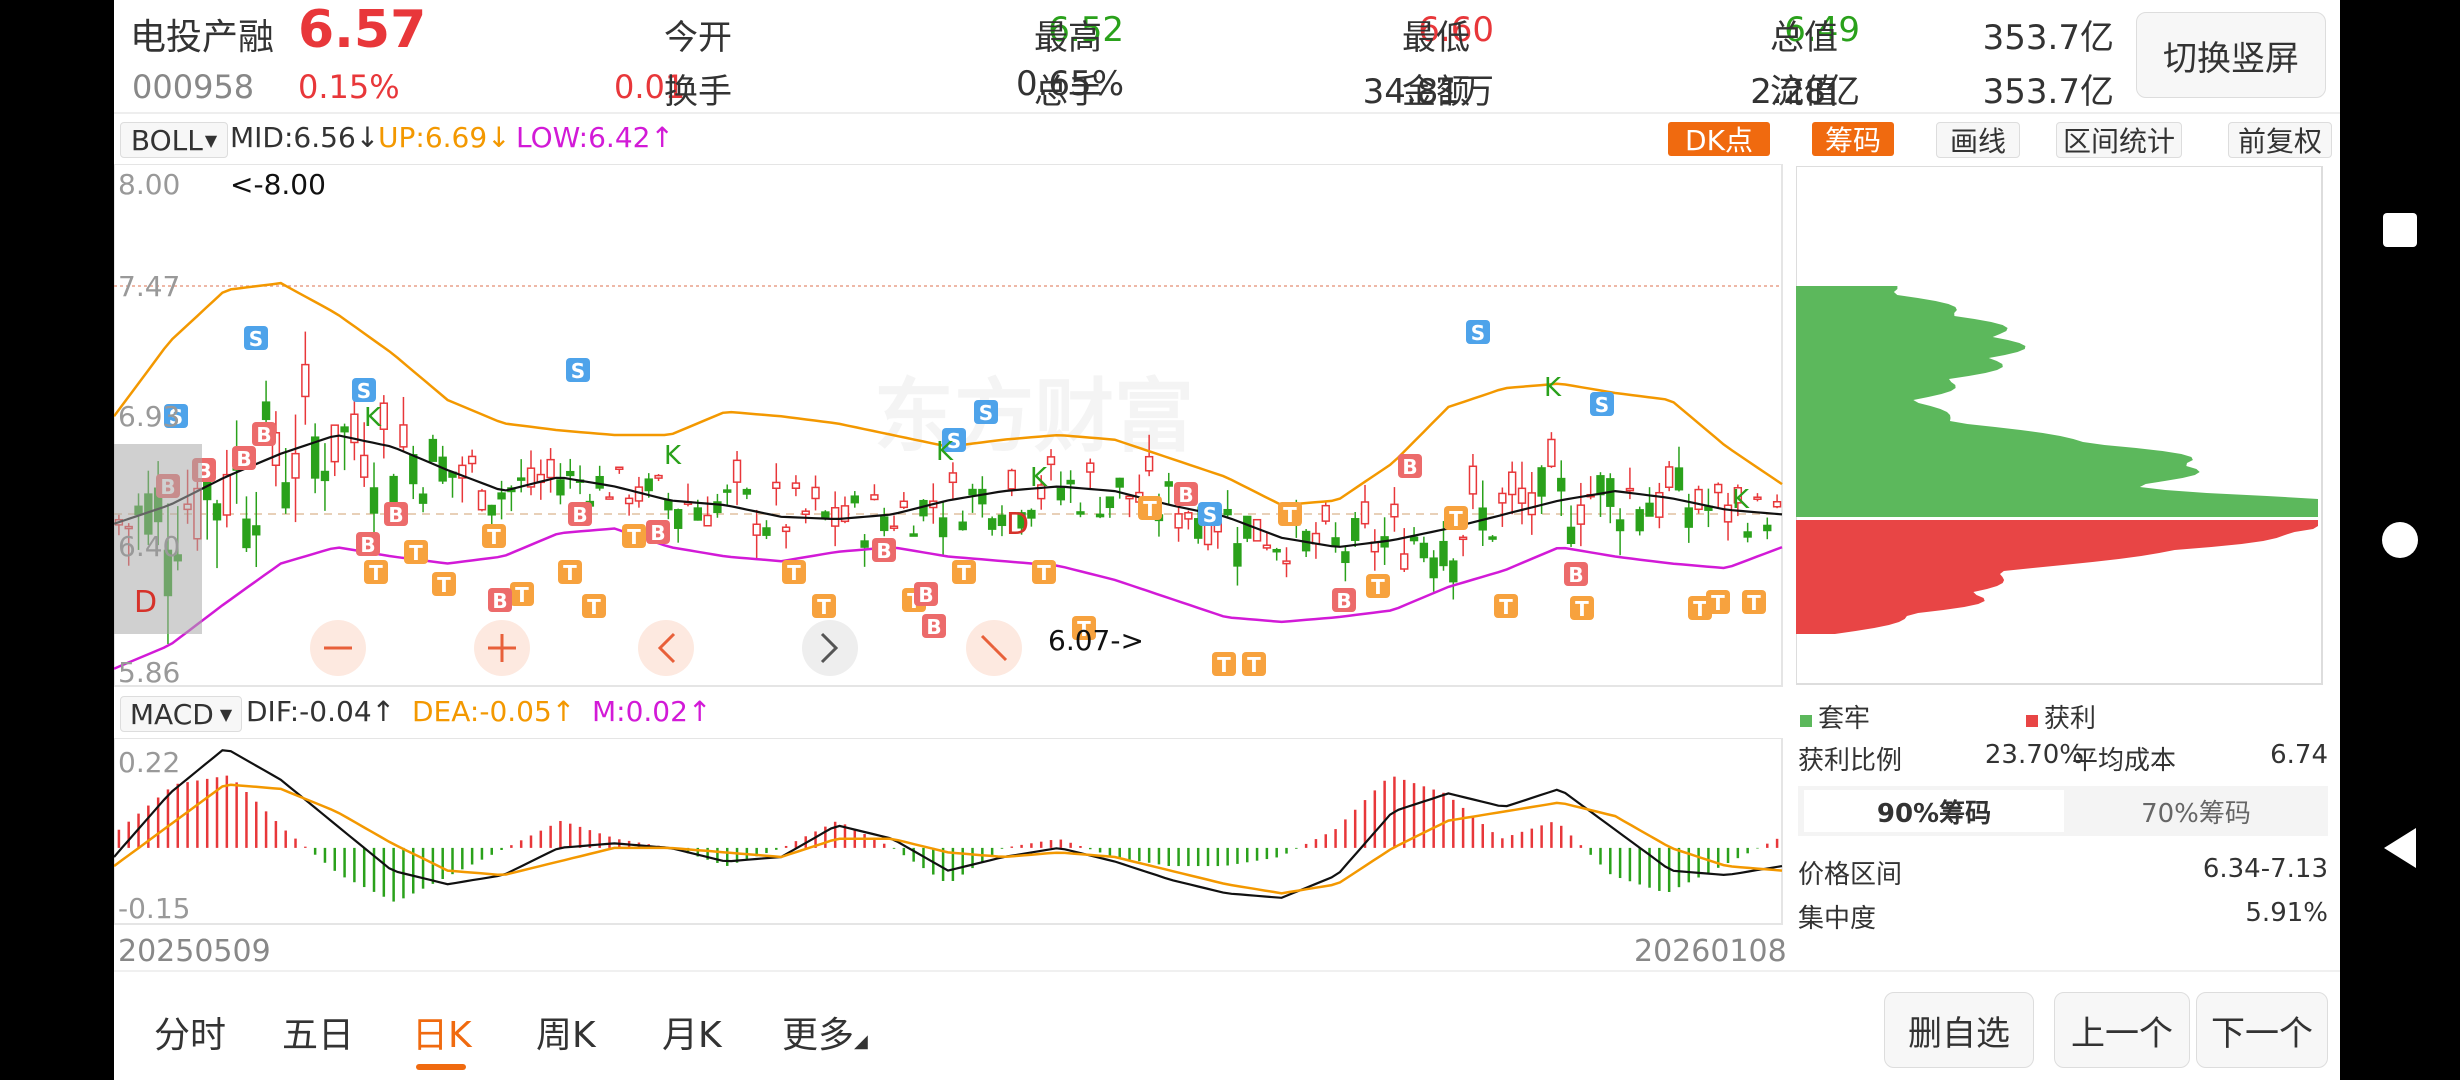 The image size is (2460, 1080). Describe the element at coordinates (1959, 1030) in the screenshot. I see `remove-watchlist-button: 删自选` at that location.